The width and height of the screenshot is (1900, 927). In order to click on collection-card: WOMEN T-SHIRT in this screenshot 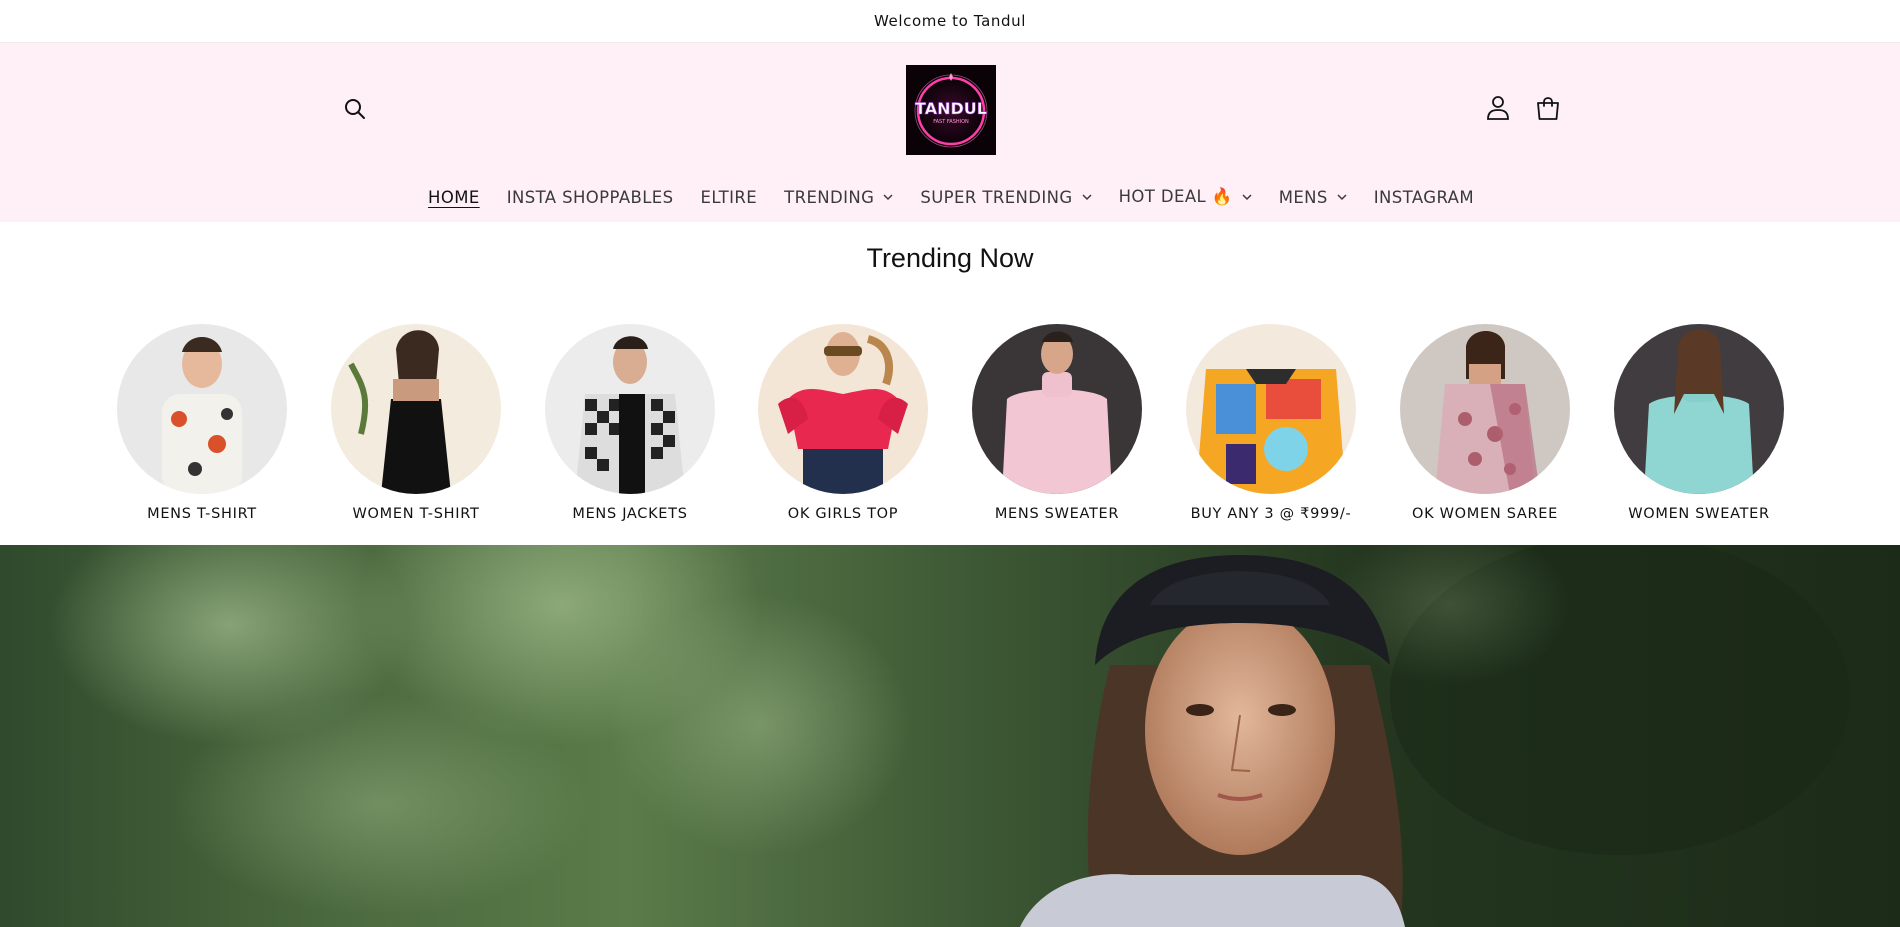, I will do `click(416, 423)`.